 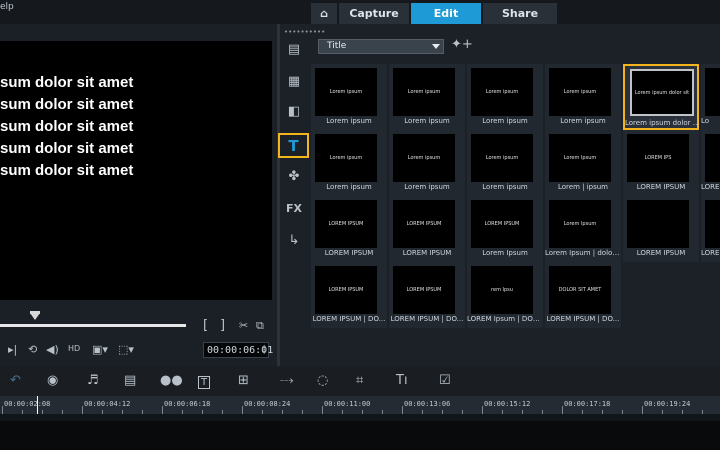 What do you see at coordinates (287, 380) in the screenshot?
I see `speed-icon: ⤏` at bounding box center [287, 380].